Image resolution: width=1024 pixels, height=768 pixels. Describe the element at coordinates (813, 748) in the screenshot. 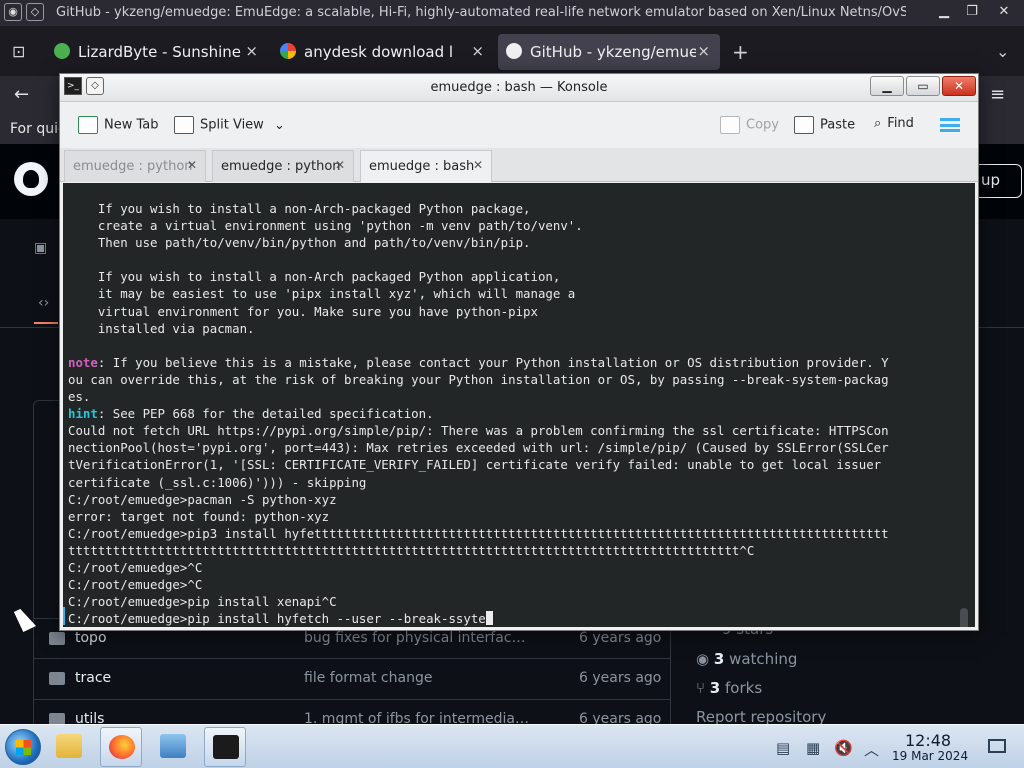

I see `storage-icon: ▦` at that location.